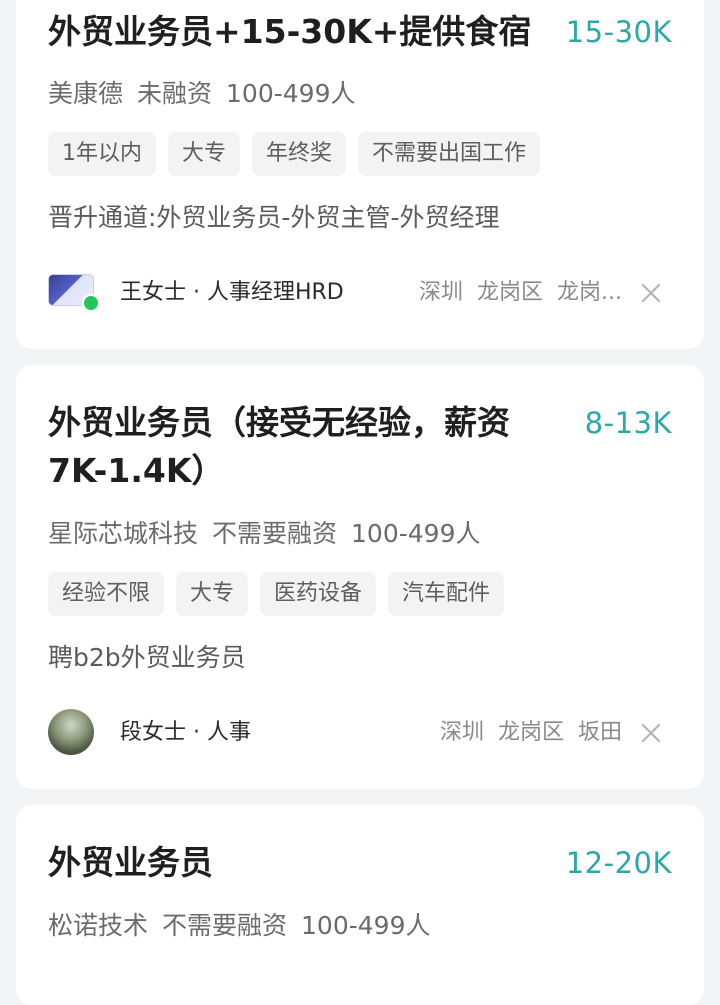  Describe the element at coordinates (98, 925) in the screenshot. I see `company-name: 松诺技术` at that location.